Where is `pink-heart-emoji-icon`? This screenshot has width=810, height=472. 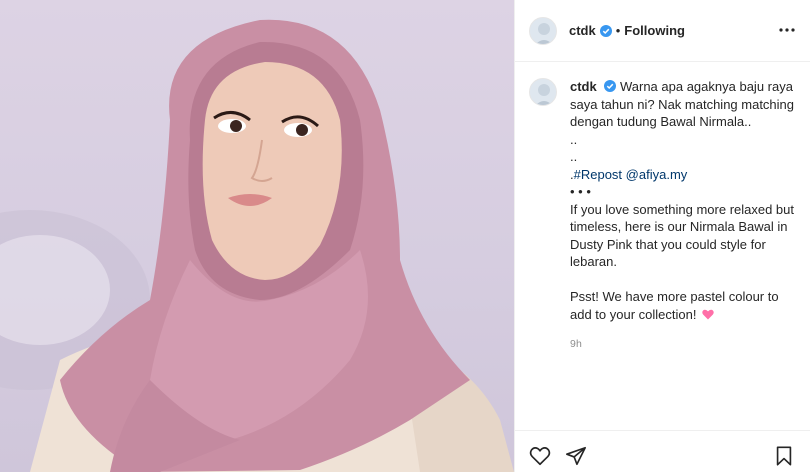 pink-heart-emoji-icon is located at coordinates (708, 314).